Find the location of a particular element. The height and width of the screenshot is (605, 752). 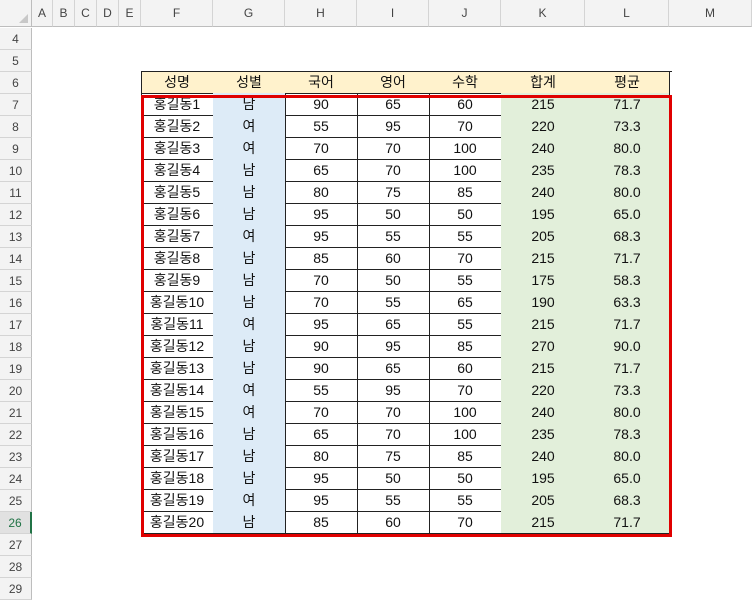

column-header-b: B is located at coordinates (64, 13).